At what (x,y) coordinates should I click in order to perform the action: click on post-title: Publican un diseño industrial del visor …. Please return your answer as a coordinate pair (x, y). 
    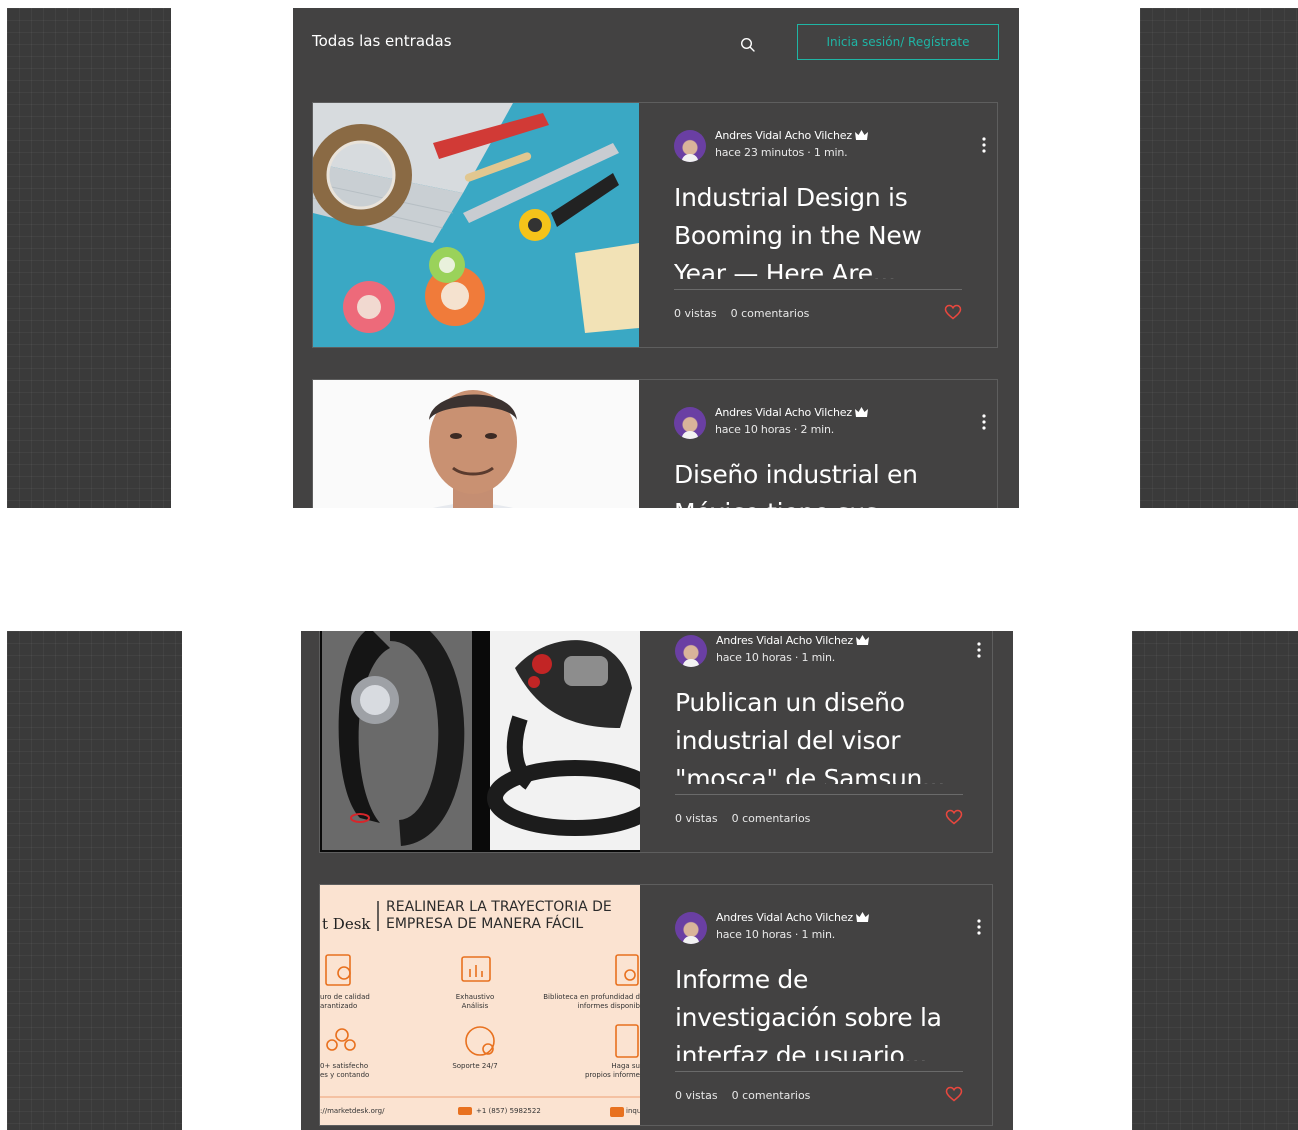
    Looking at the image, I should click on (818, 734).